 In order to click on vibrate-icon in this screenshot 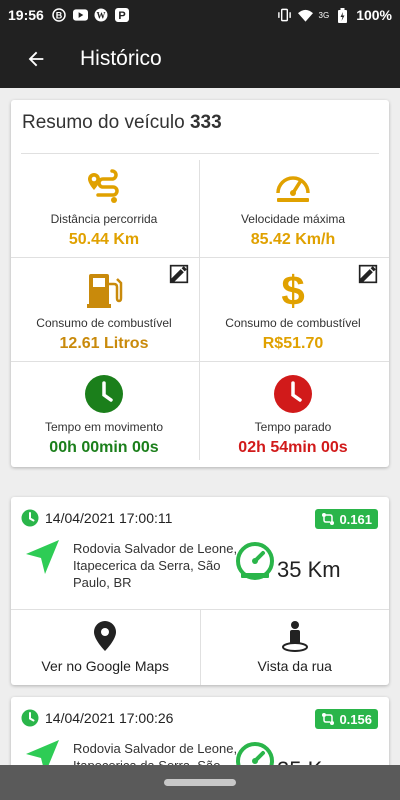, I will do `click(284, 15)`.